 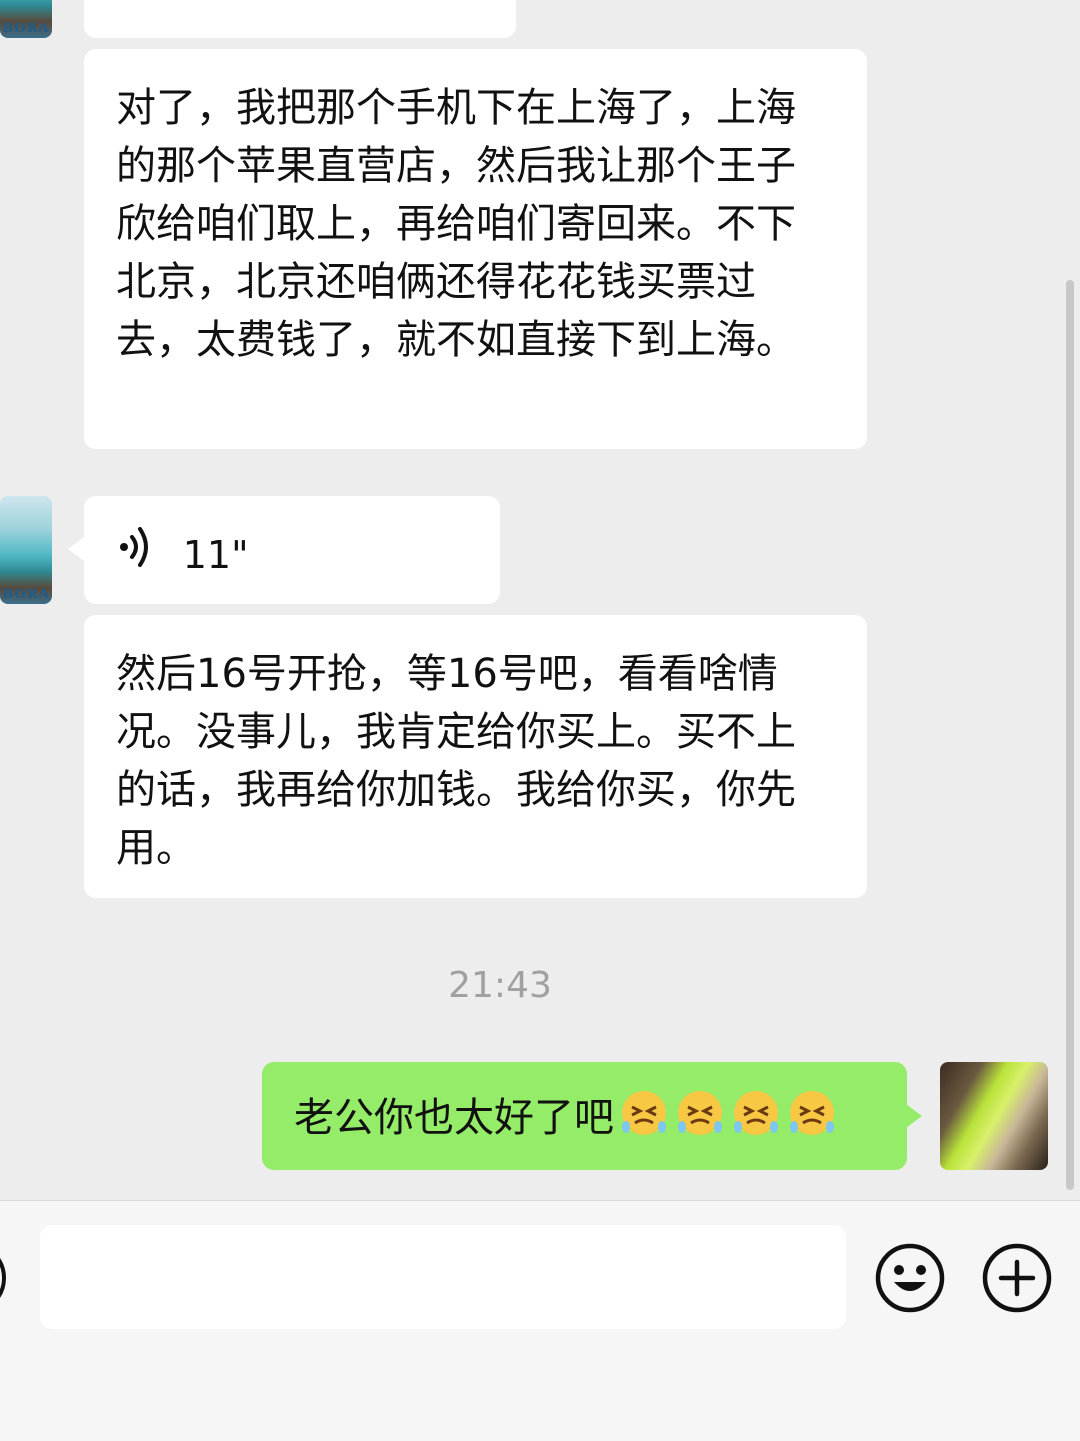 What do you see at coordinates (726, 1116) in the screenshot?
I see `emoji-group` at bounding box center [726, 1116].